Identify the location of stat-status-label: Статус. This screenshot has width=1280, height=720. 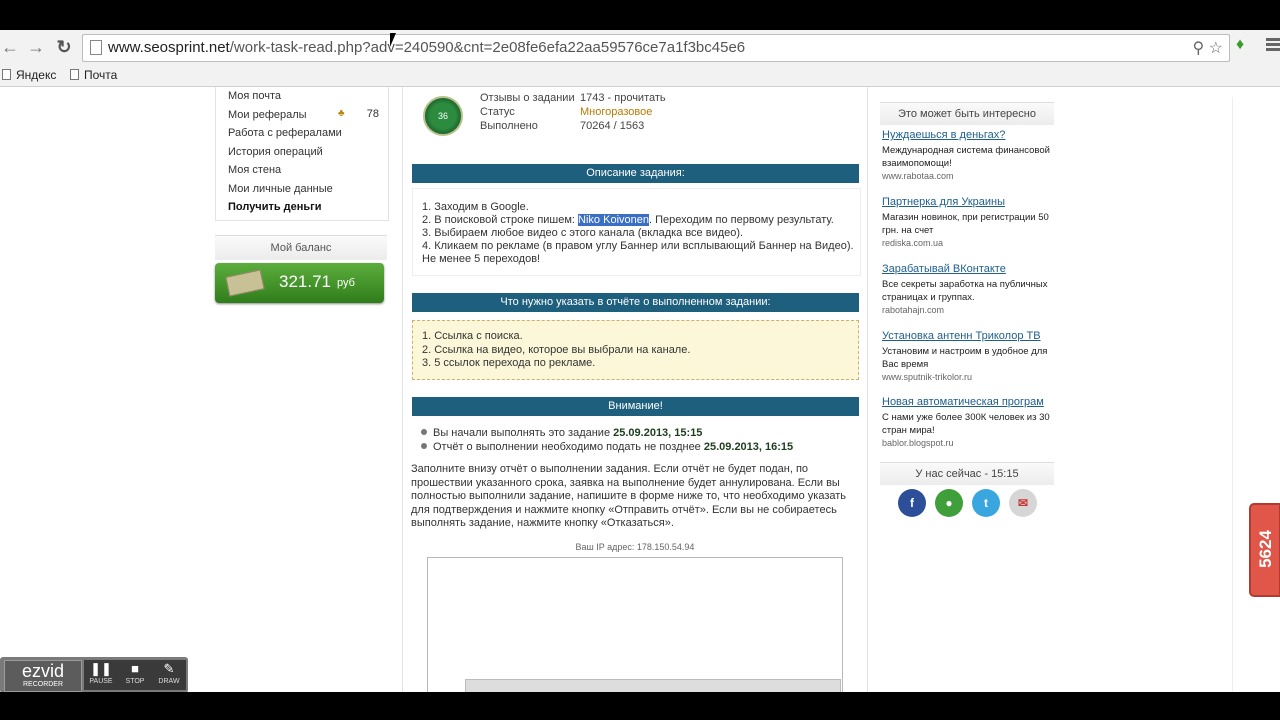
(497, 112).